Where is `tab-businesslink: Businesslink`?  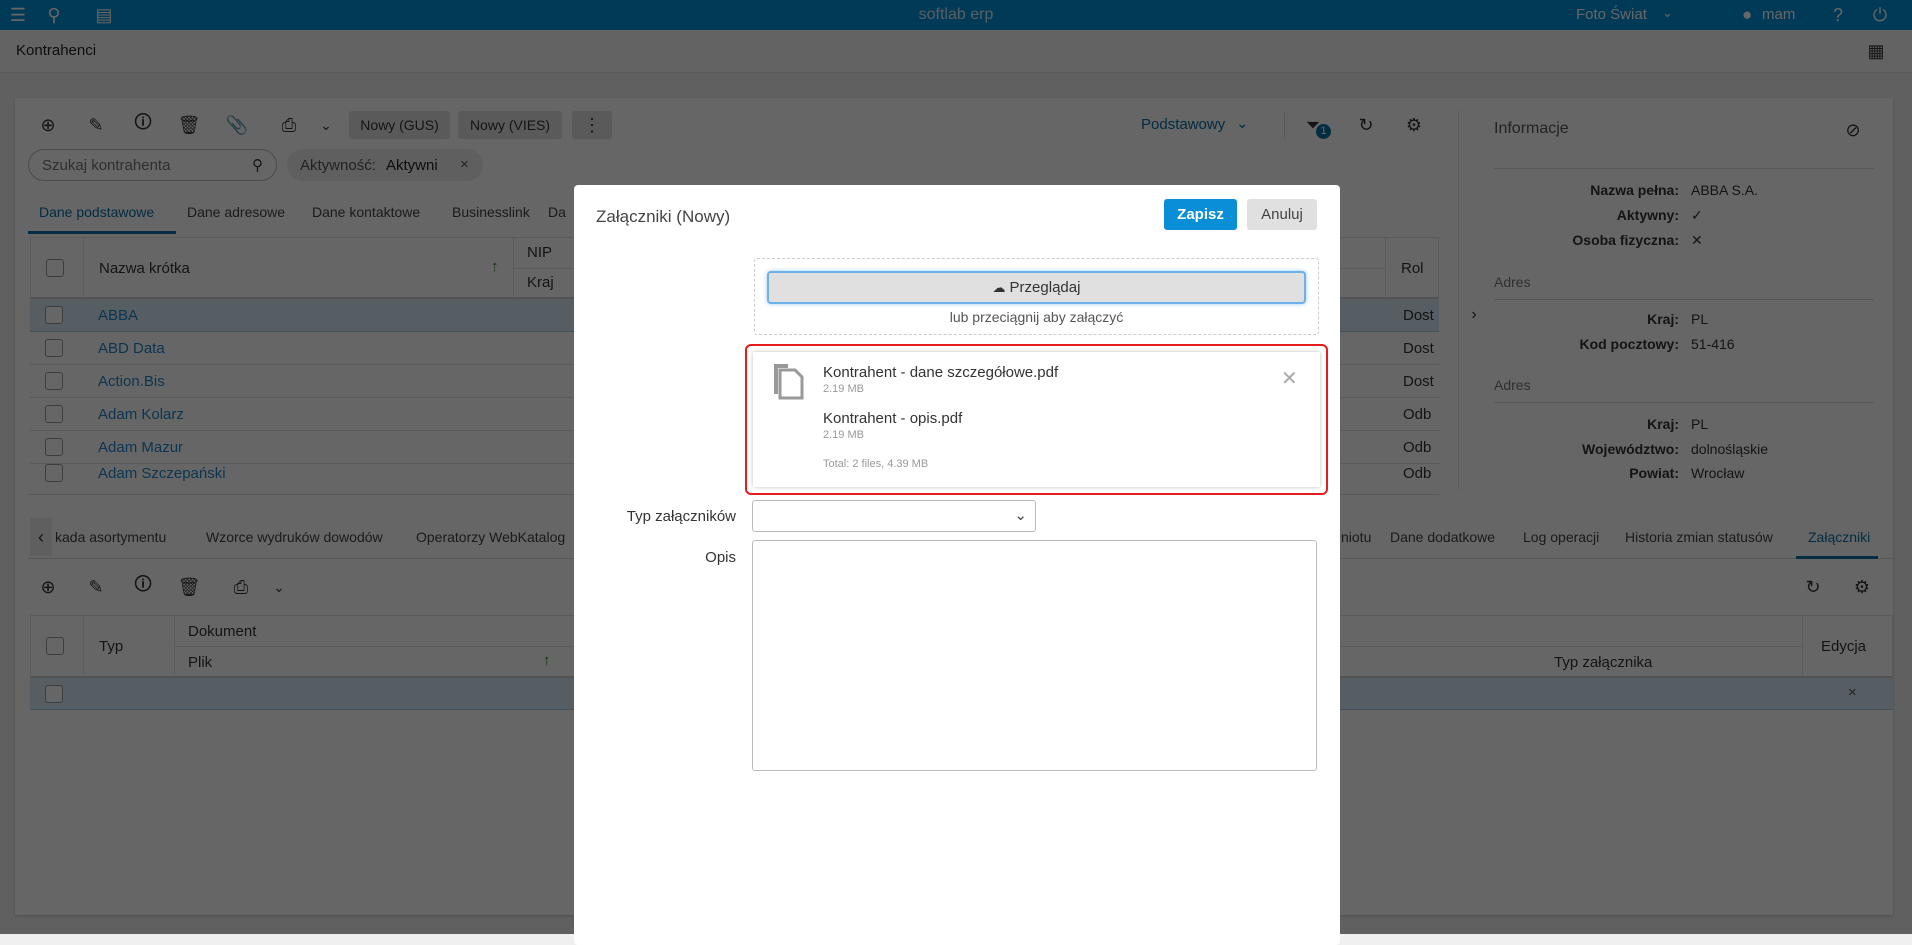
tab-businesslink: Businesslink is located at coordinates (491, 212).